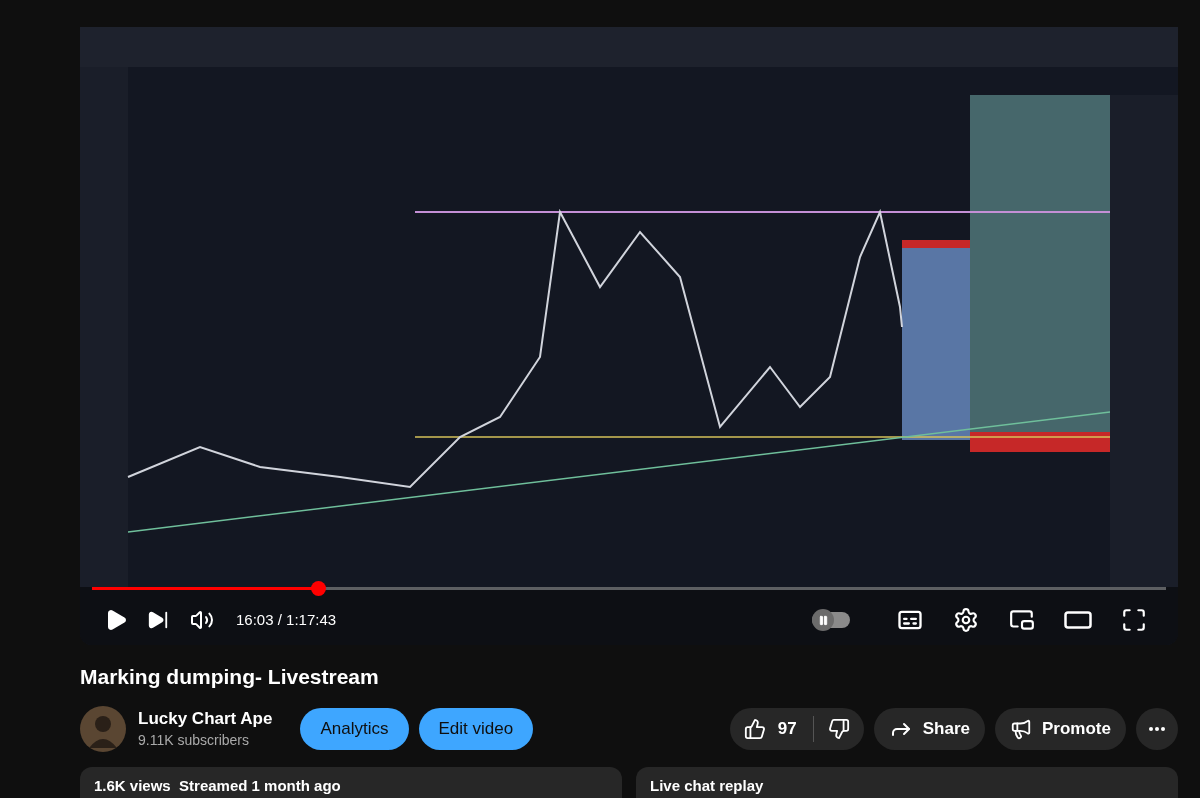 The height and width of the screenshot is (798, 1200). Describe the element at coordinates (158, 620) in the screenshot. I see `next-icon` at that location.